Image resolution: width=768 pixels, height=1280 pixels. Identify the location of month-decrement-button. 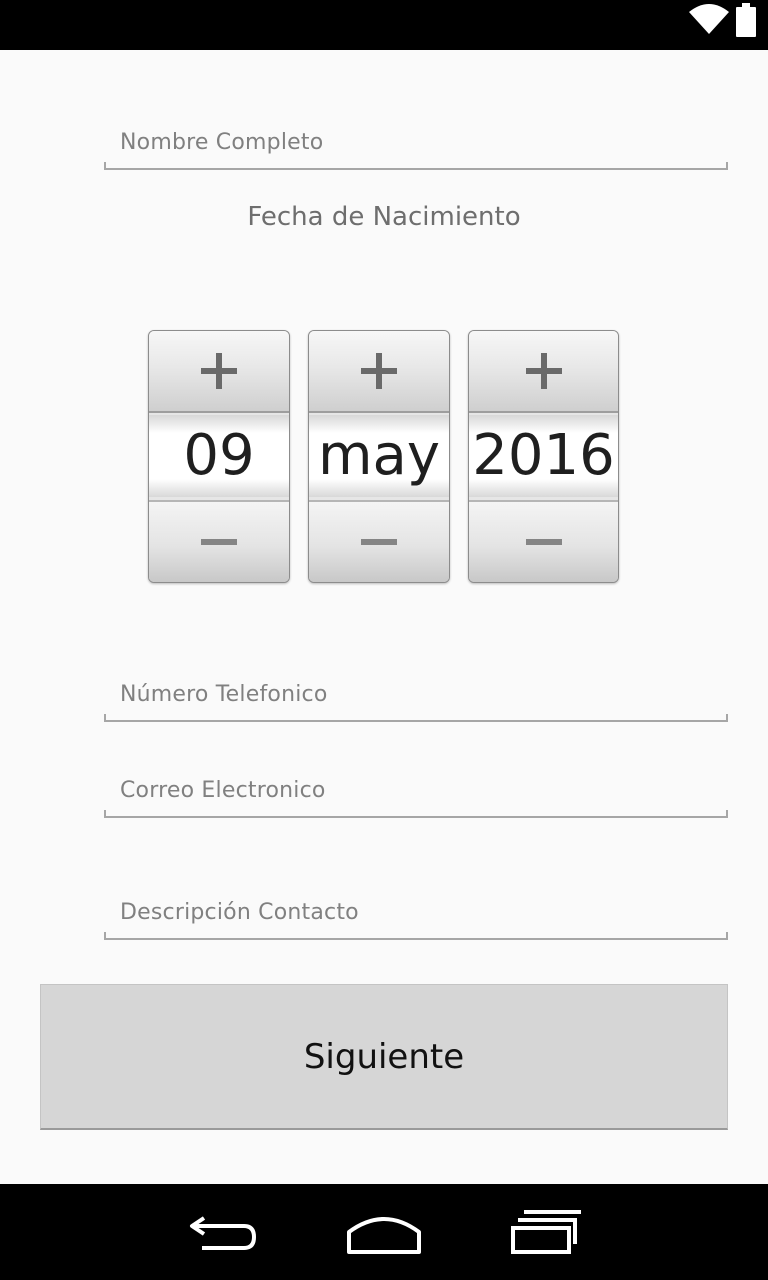
(379, 541).